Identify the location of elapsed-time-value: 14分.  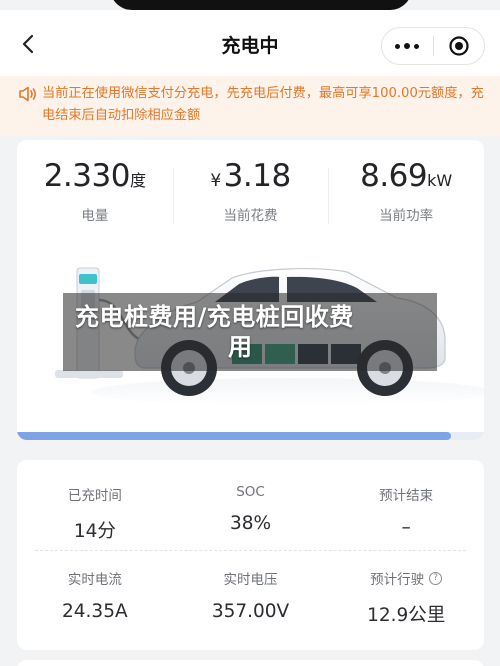
(94, 531).